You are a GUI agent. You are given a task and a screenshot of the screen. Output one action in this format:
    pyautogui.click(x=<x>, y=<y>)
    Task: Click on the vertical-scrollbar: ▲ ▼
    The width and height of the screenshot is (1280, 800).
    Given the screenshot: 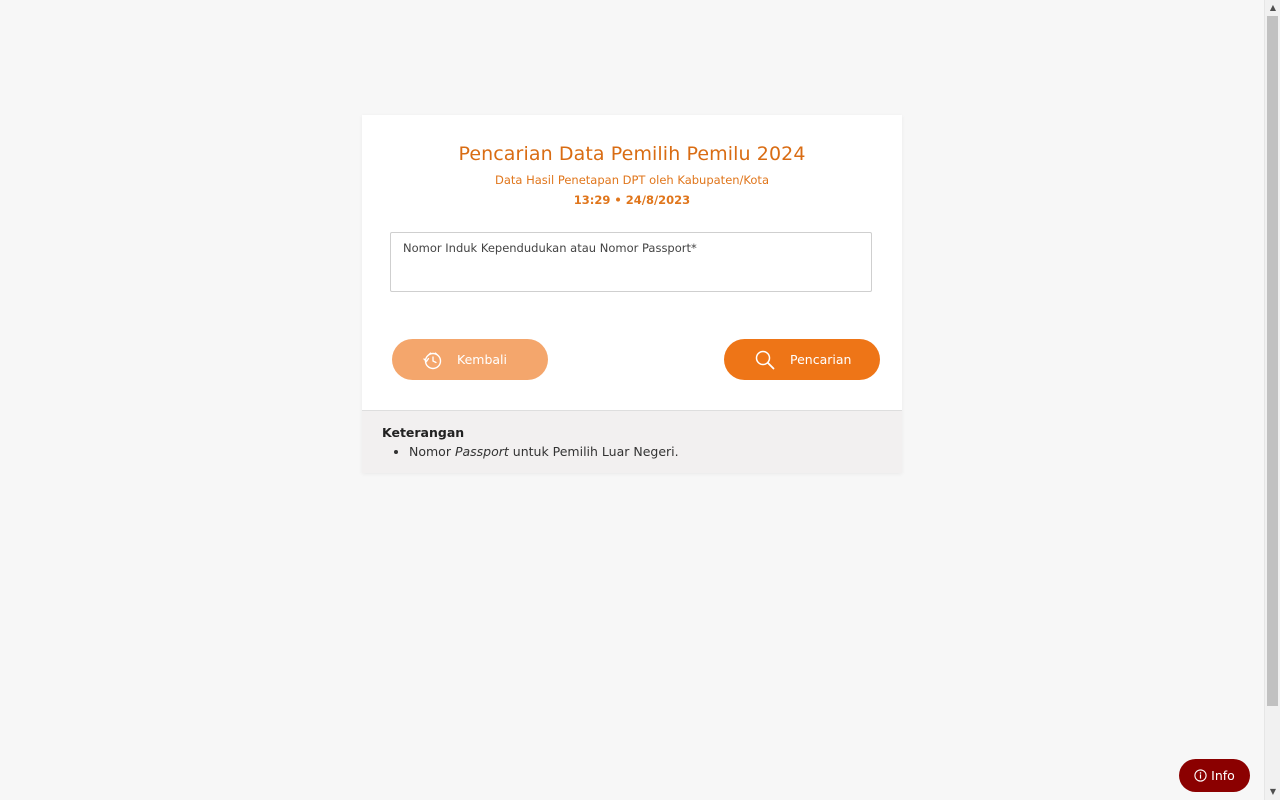 What is the action you would take?
    pyautogui.click(x=1272, y=400)
    